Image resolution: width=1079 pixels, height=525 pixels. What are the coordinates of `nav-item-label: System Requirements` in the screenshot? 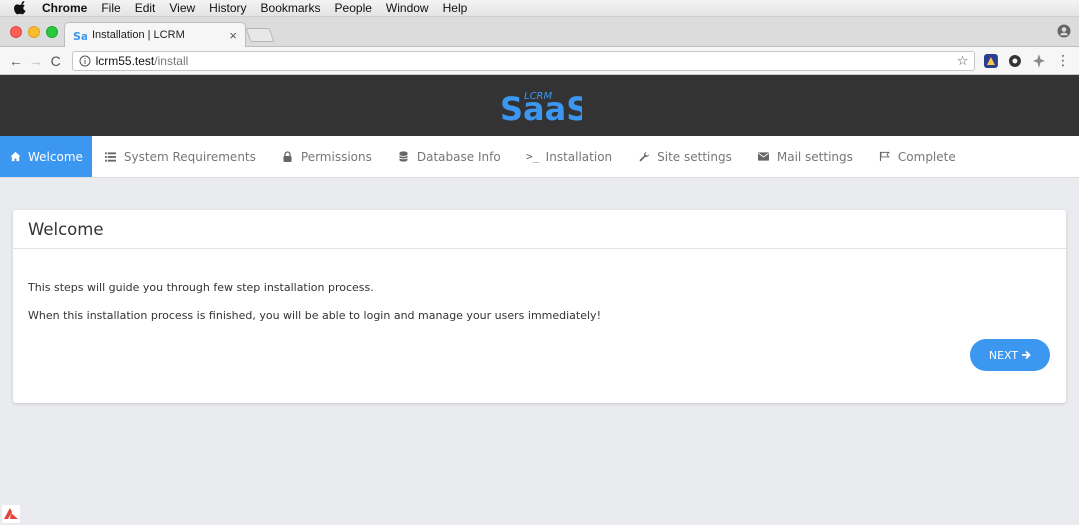 It's located at (189, 156).